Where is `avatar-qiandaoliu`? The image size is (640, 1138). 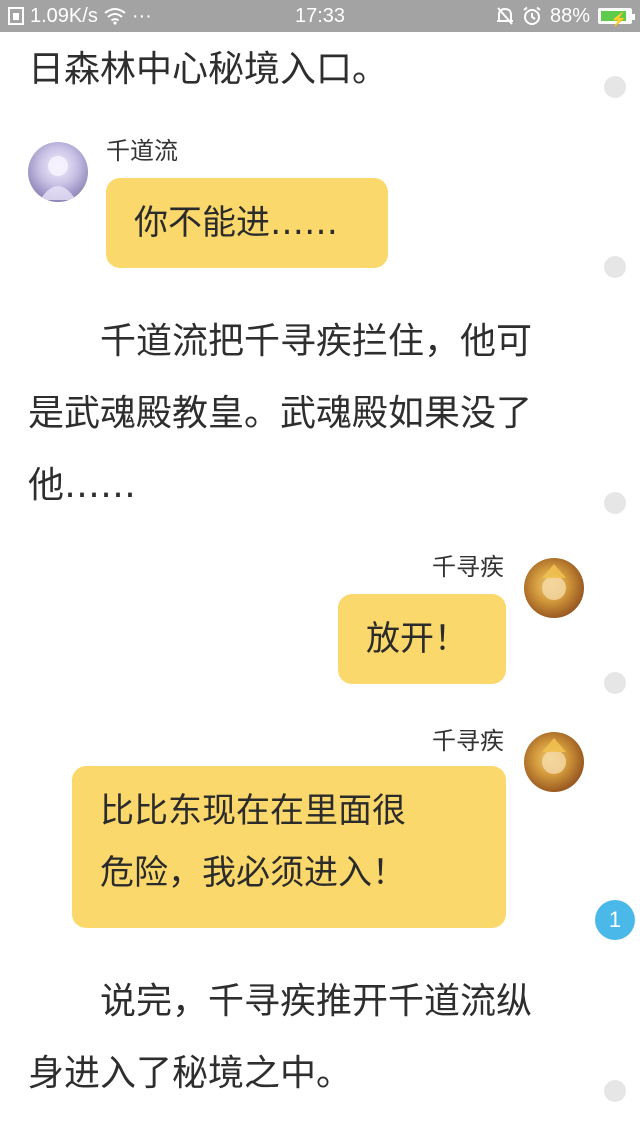 avatar-qiandaoliu is located at coordinates (58, 172).